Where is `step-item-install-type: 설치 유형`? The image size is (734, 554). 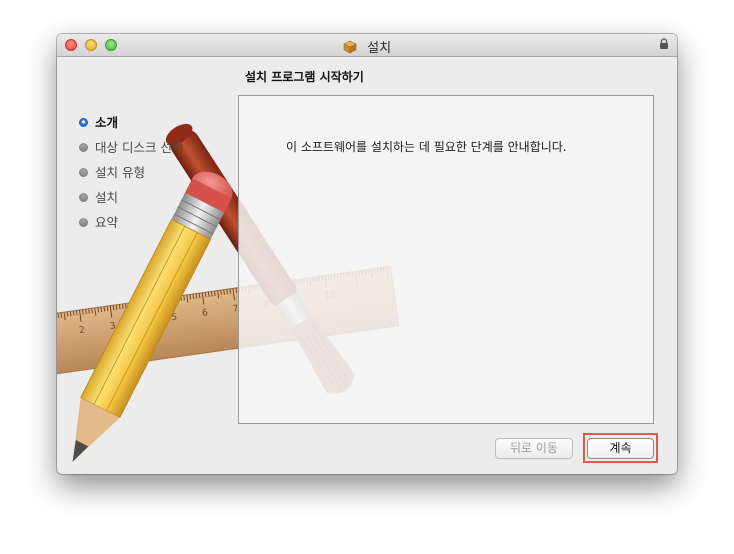 step-item-install-type: 설치 유형 is located at coordinates (131, 176).